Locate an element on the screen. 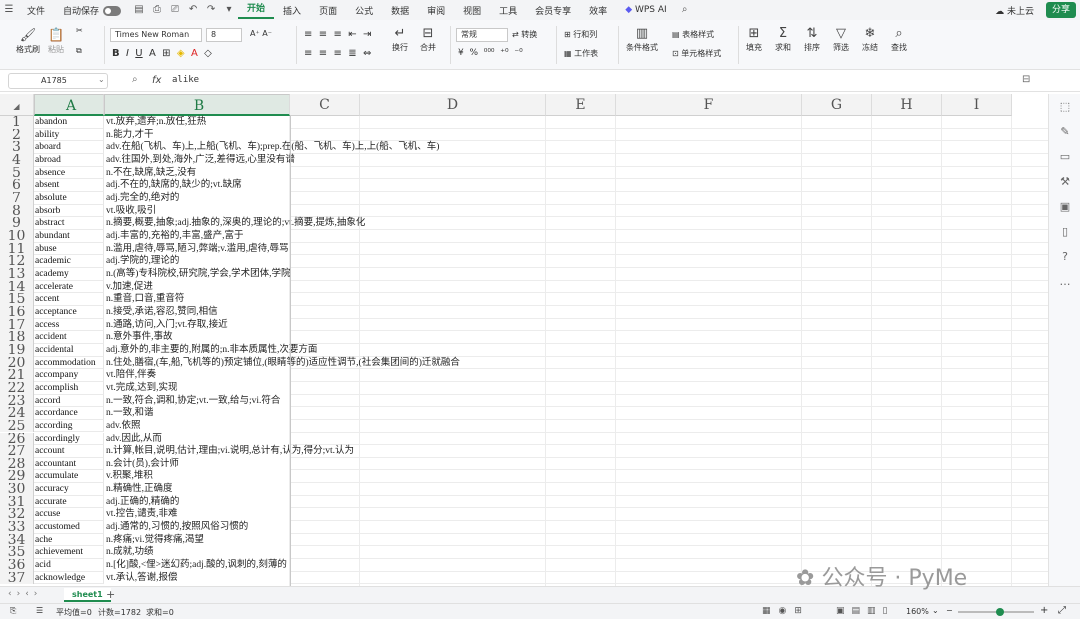 The width and height of the screenshot is (1080, 619). zoom-slider-handle is located at coordinates (1000, 612).